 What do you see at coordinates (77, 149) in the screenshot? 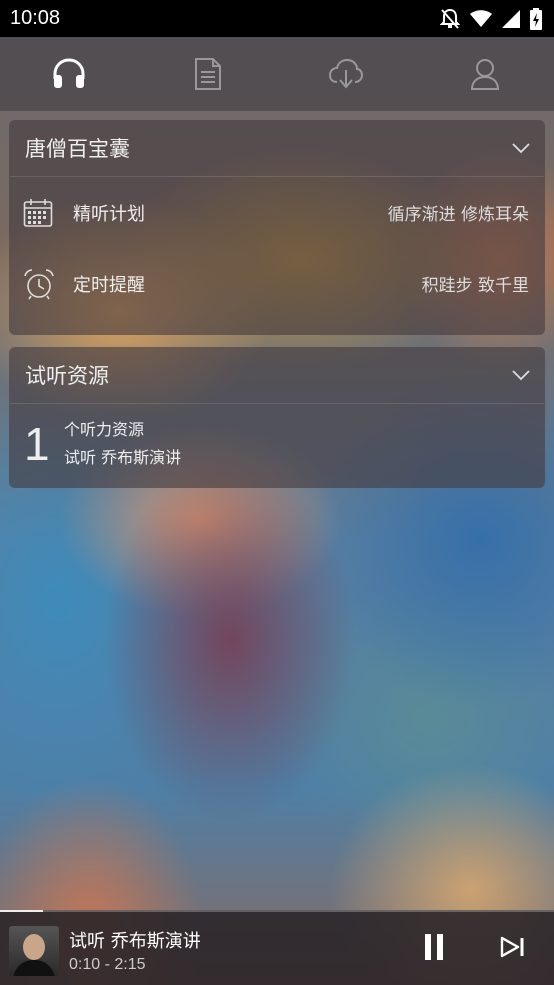
I see `toolbox-title: 唐僧百宝囊` at bounding box center [77, 149].